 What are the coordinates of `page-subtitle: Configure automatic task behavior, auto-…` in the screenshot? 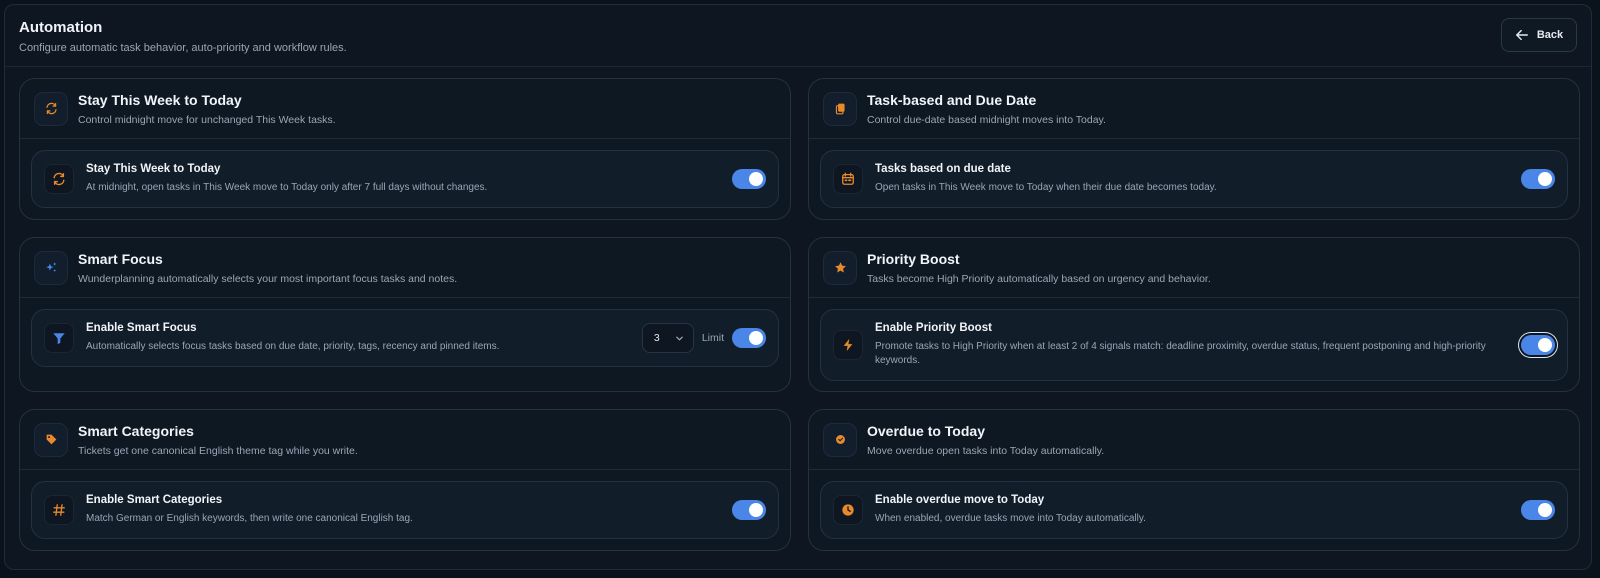 It's located at (183, 48).